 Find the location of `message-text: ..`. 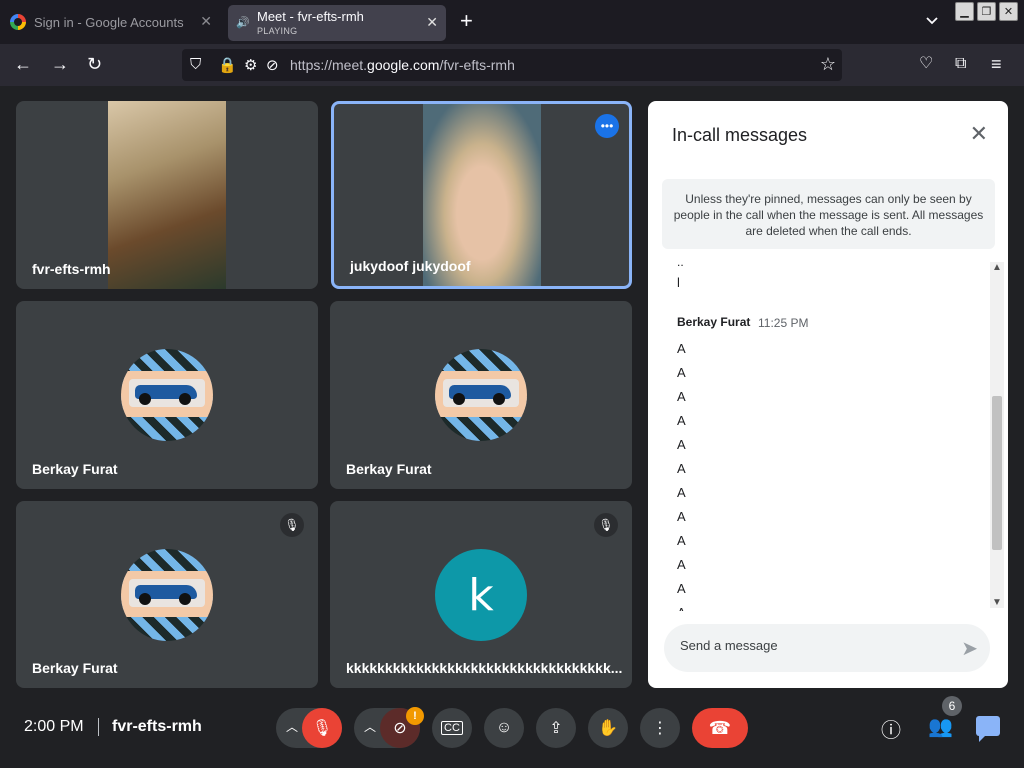

message-text: .. is located at coordinates (680, 262).